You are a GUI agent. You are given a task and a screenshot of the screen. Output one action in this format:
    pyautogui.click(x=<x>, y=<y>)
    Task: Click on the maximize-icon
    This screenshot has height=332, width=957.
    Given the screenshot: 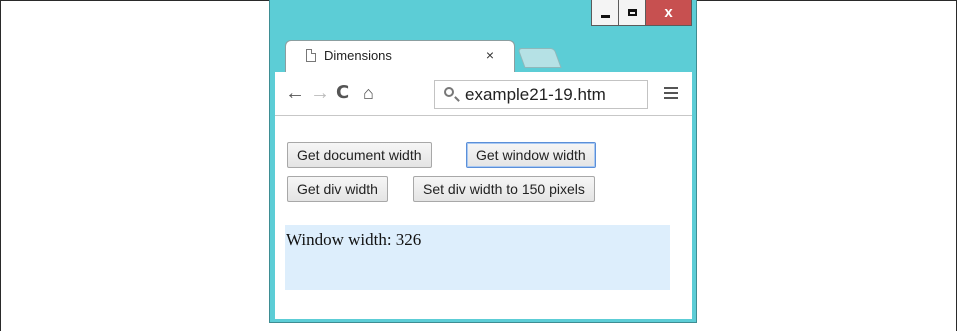 What is the action you would take?
    pyautogui.click(x=632, y=12)
    